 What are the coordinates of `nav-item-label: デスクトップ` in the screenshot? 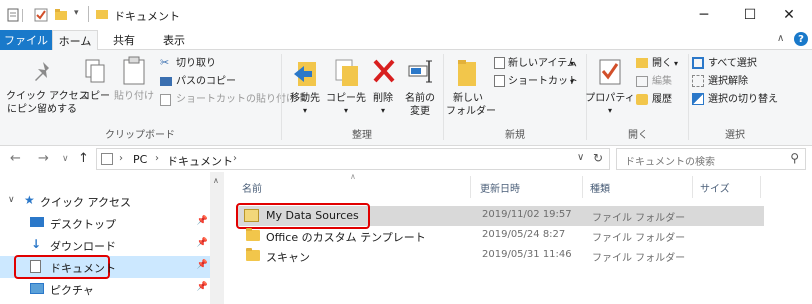 It's located at (83, 224).